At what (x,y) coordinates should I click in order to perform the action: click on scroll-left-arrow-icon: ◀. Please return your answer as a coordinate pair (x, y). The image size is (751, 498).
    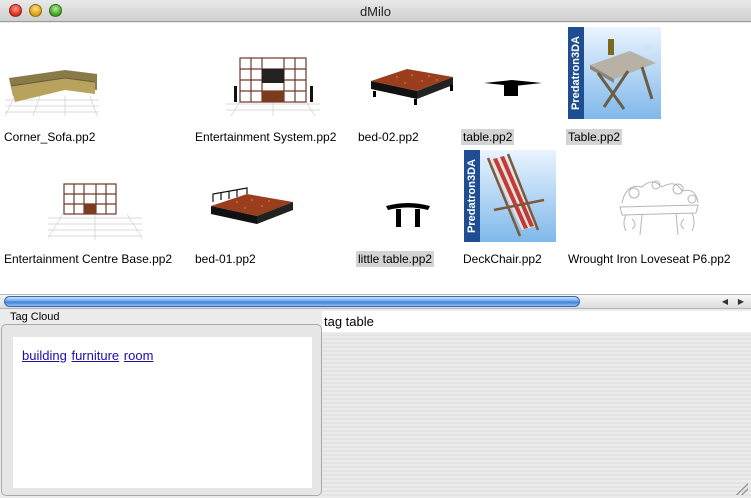
    Looking at the image, I should click on (725, 301).